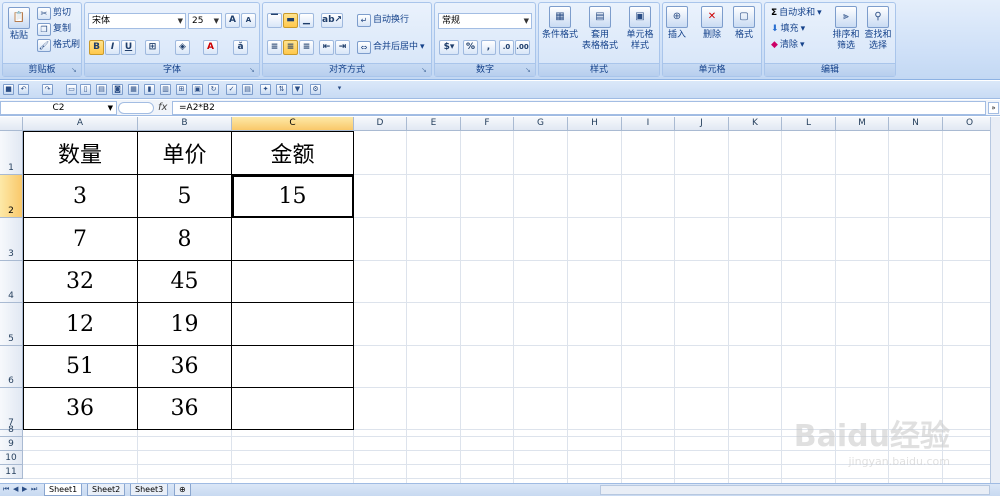 The image size is (1000, 496). What do you see at coordinates (342, 47) in the screenshot?
I see `increase-indent-icon: ⇥` at bounding box center [342, 47].